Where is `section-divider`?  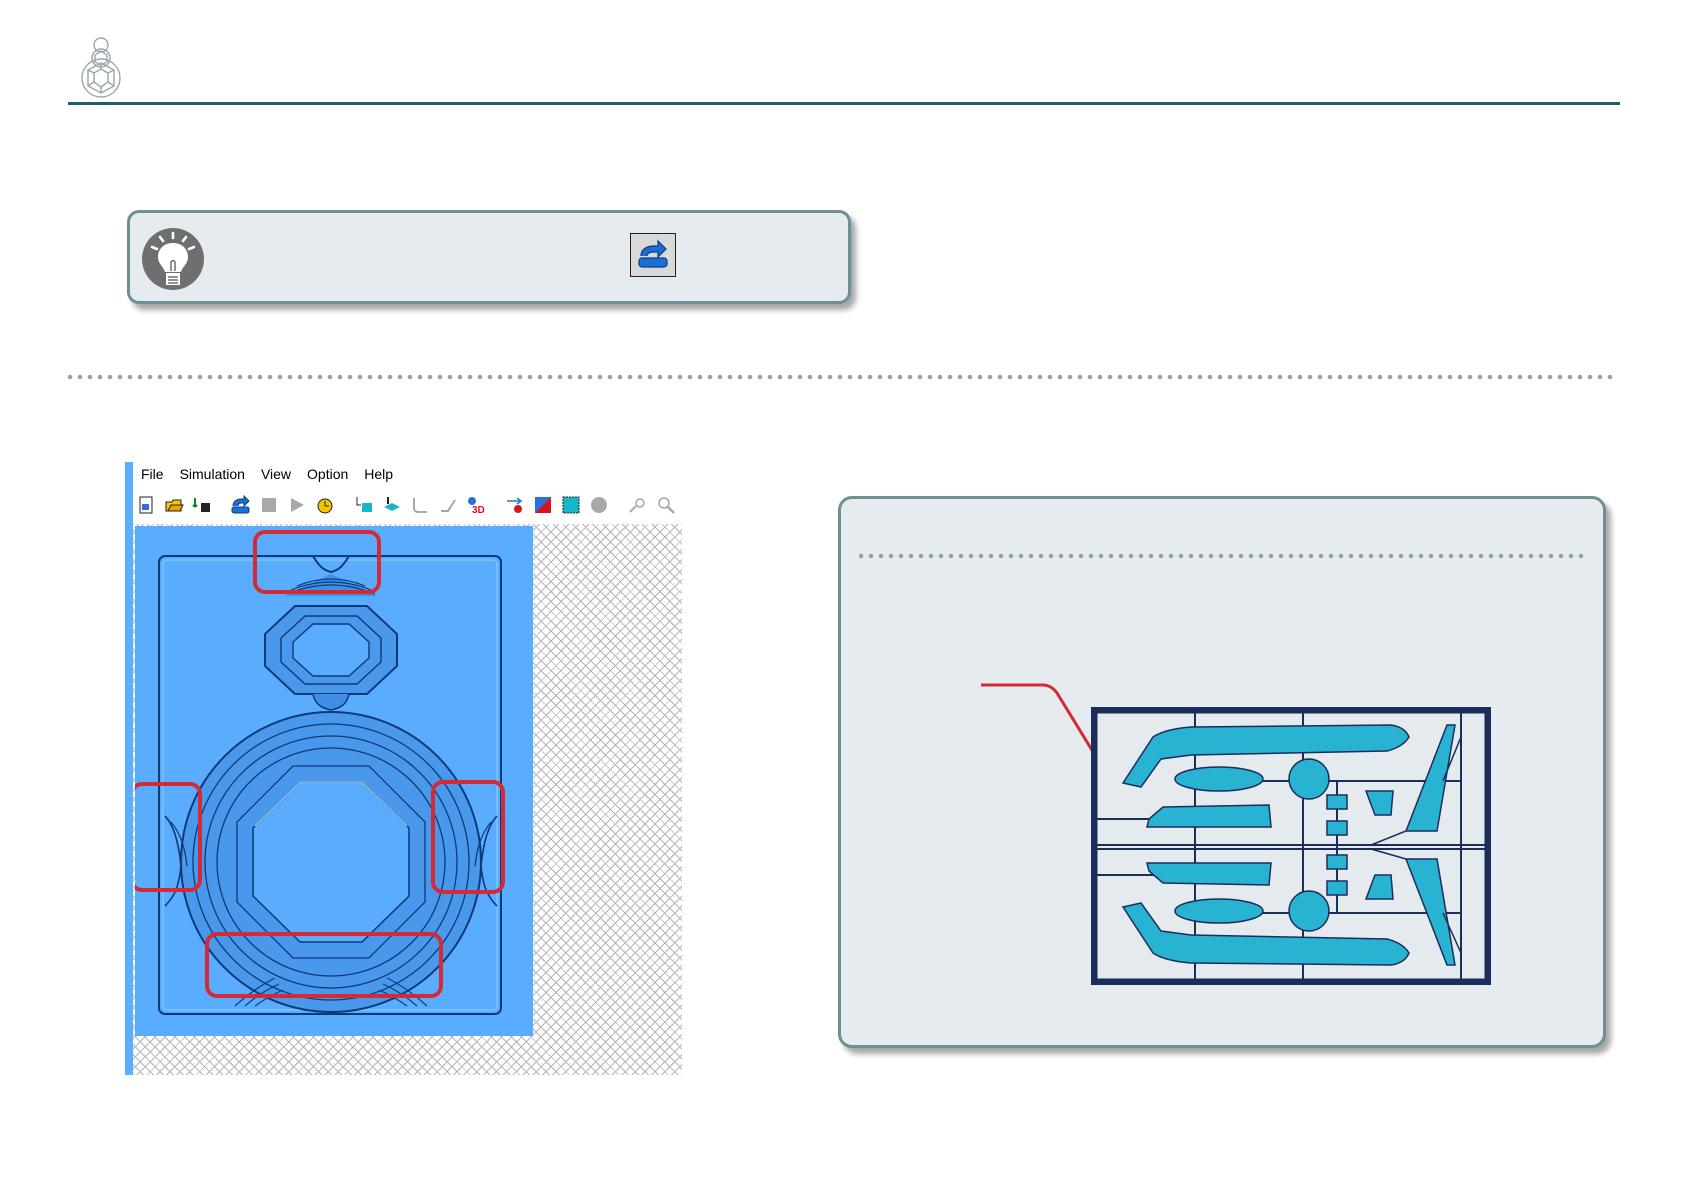
section-divider is located at coordinates (844, 377).